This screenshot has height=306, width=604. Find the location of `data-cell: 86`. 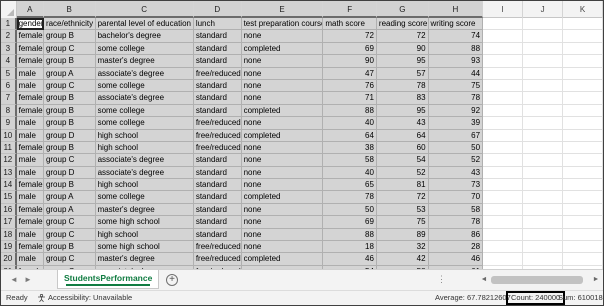

data-cell: 86 is located at coordinates (456, 235).